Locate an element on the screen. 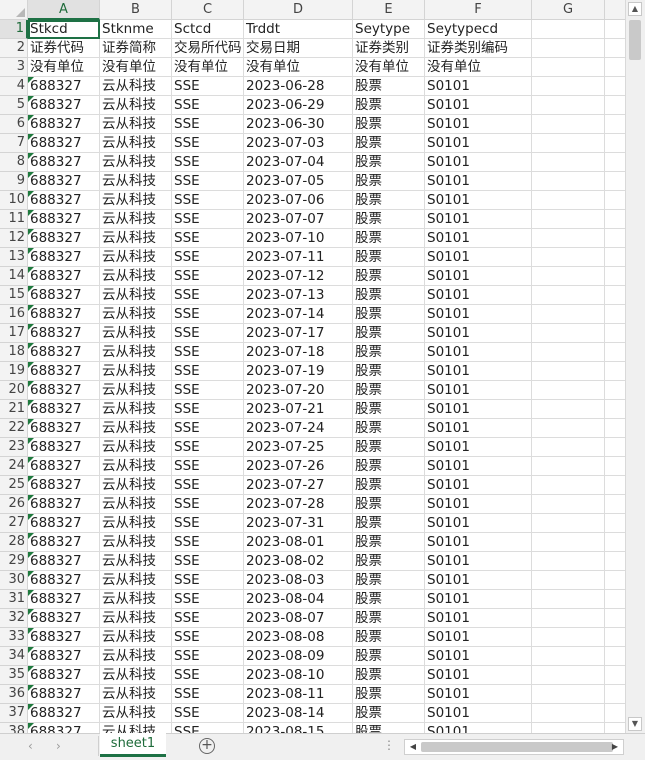  column-header-c: C is located at coordinates (208, 10).